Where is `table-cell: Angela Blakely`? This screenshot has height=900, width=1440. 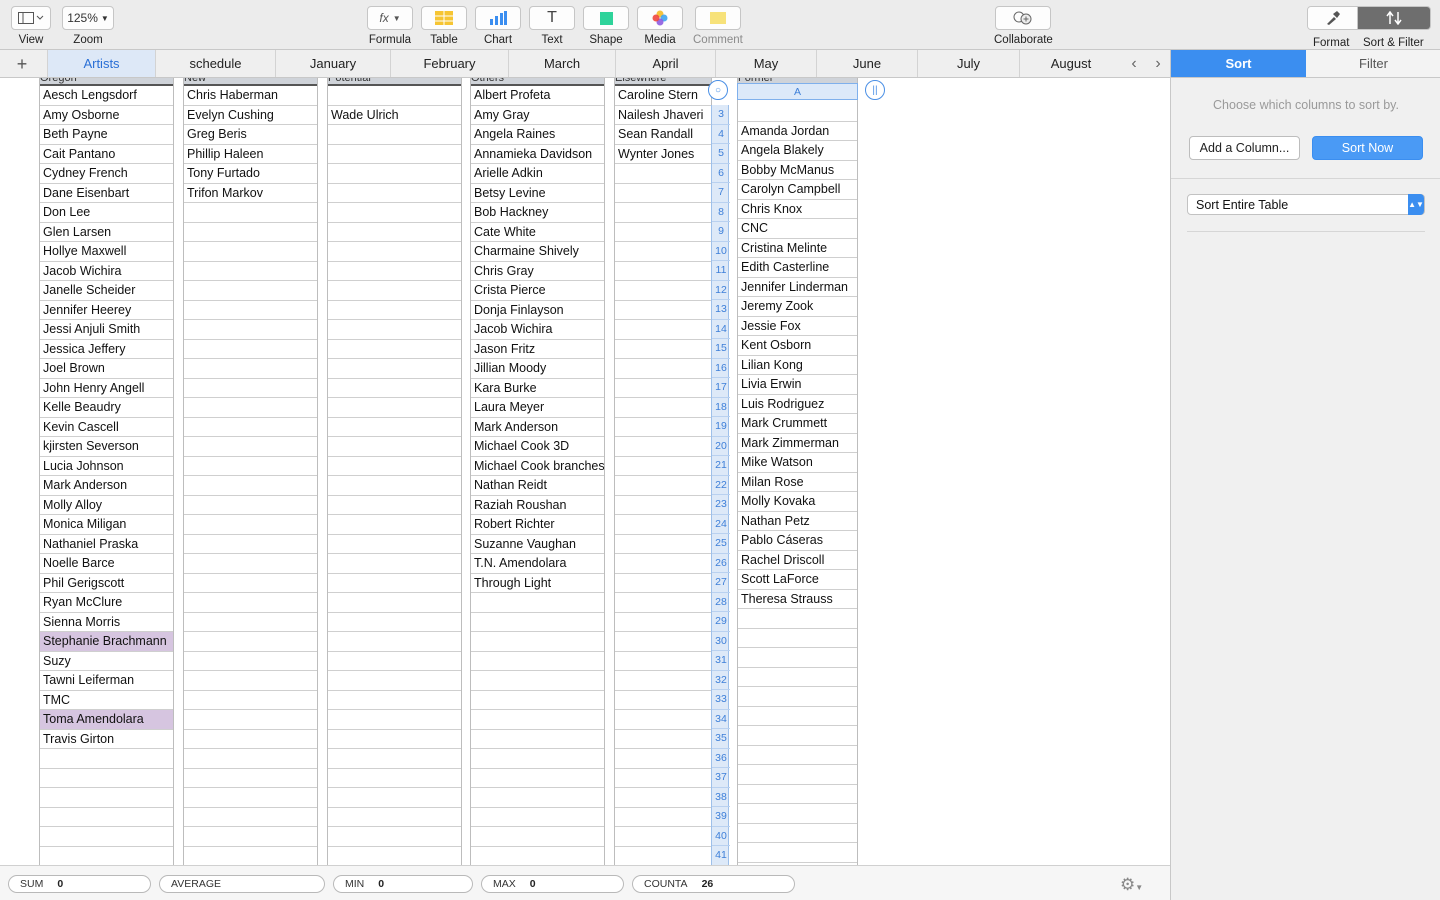
table-cell: Angela Blakely is located at coordinates (797, 151).